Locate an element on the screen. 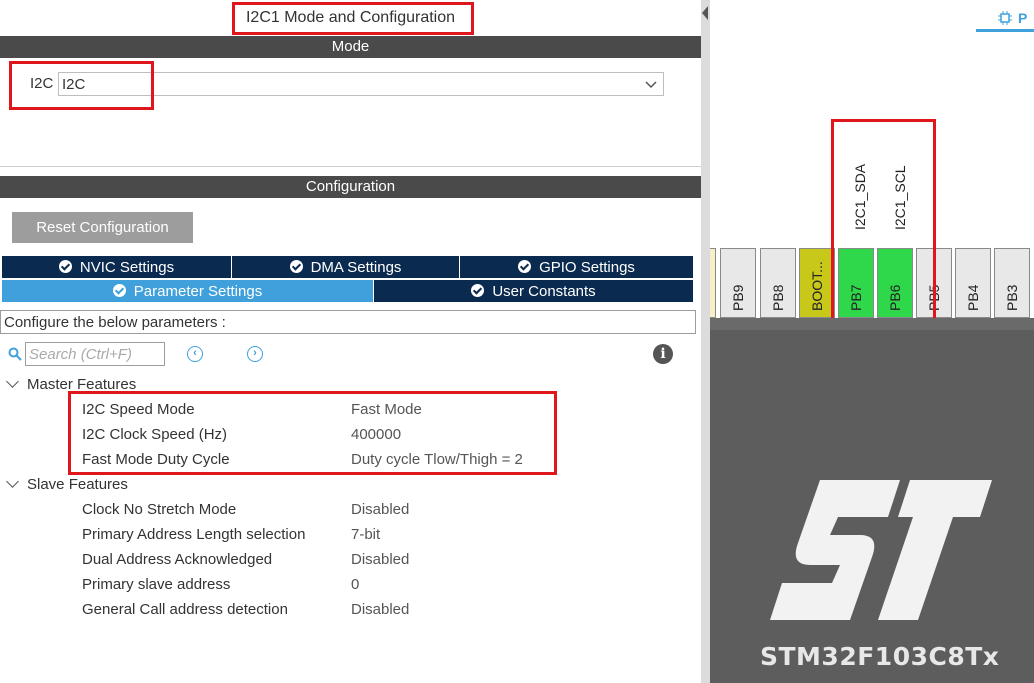  param-label: Primary Address Length selection is located at coordinates (194, 534).